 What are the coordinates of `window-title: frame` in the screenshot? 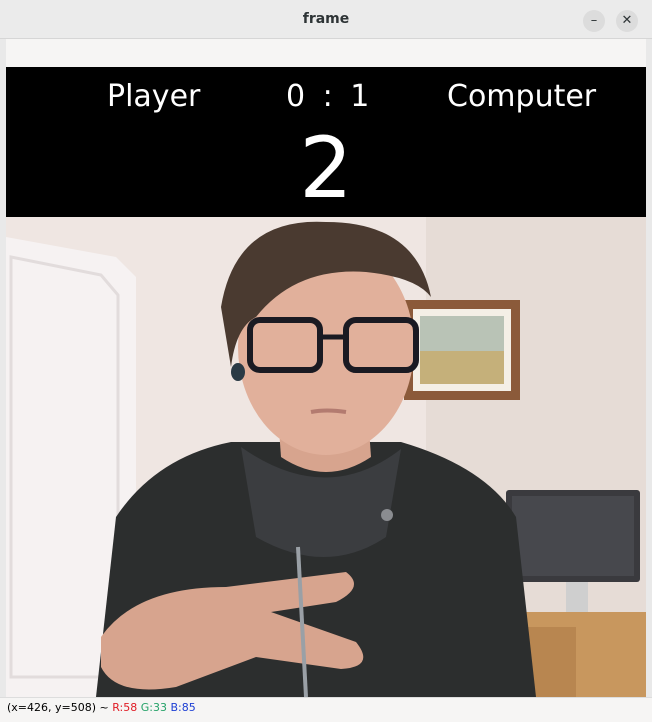 It's located at (326, 19).